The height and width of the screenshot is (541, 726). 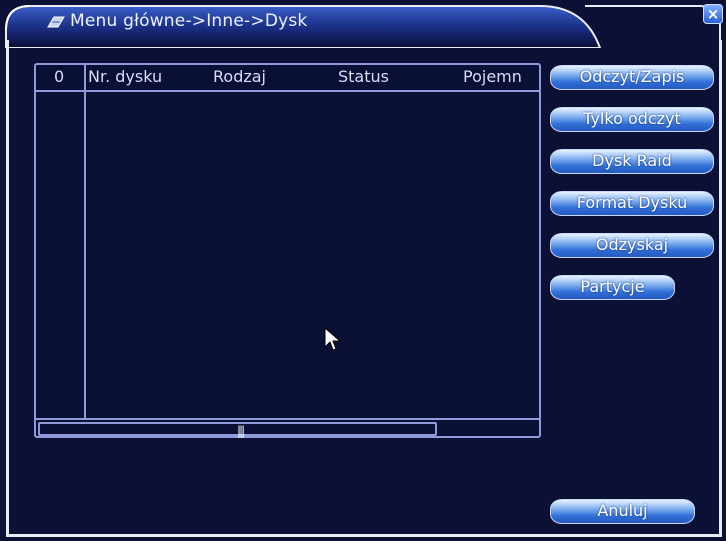 I want to click on mouse-pointer-icon, so click(x=332, y=339).